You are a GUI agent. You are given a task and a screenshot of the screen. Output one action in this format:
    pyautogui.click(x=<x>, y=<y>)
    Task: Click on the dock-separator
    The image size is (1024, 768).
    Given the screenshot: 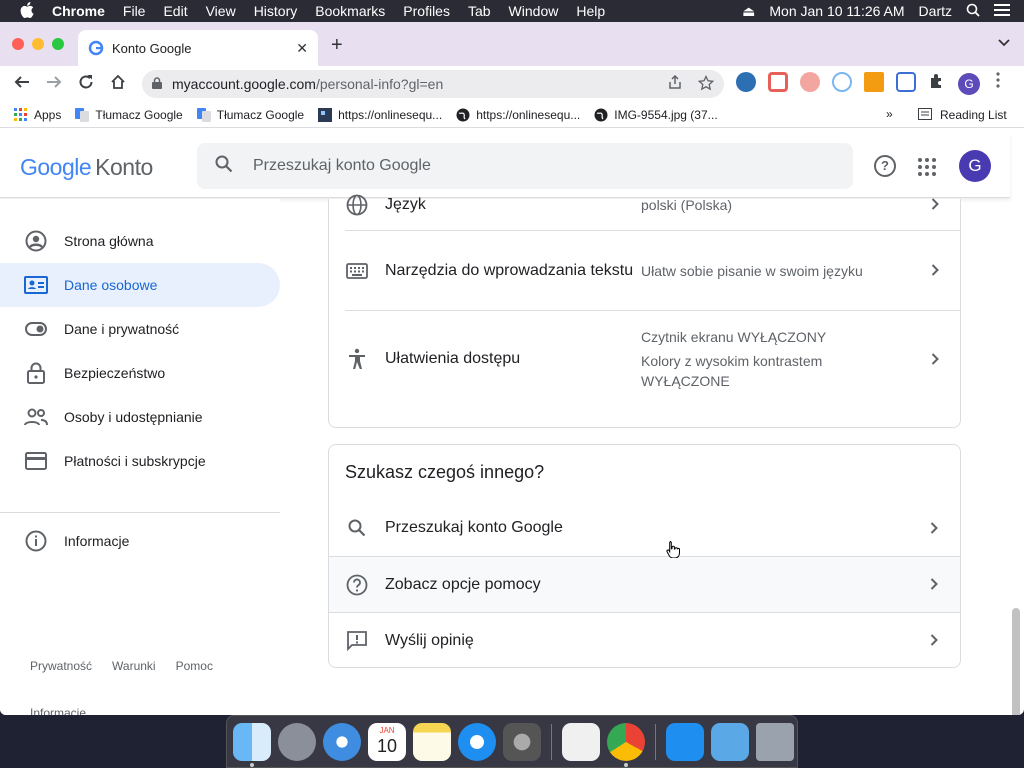 What is the action you would take?
    pyautogui.click(x=655, y=741)
    